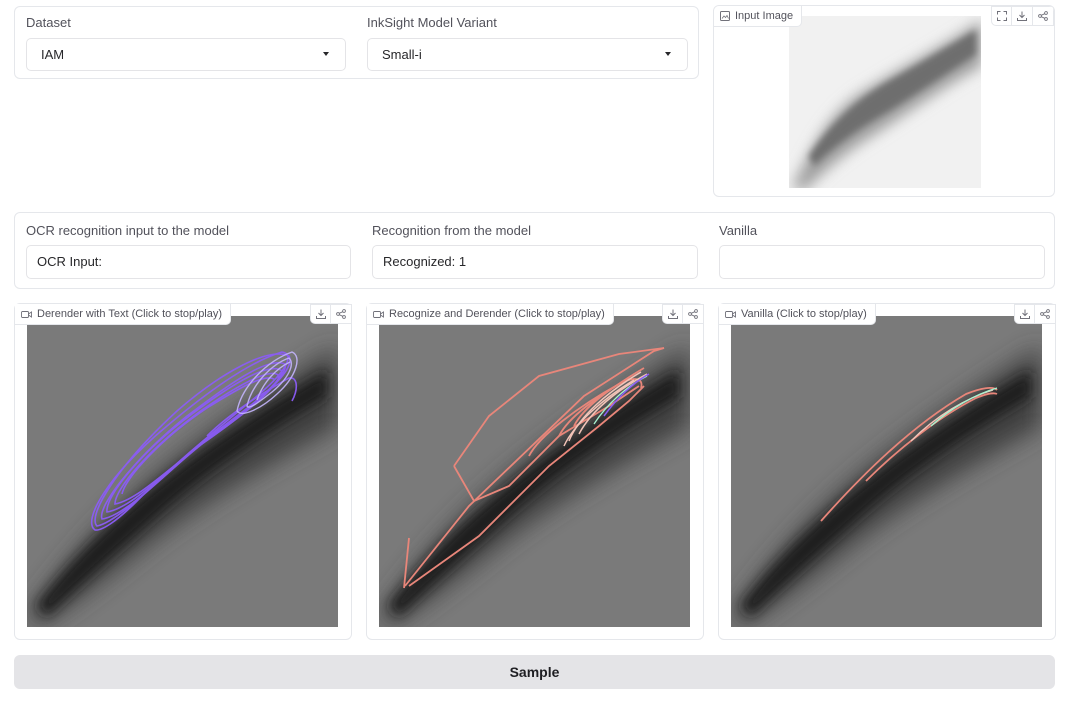  I want to click on recognition-label: Recognition from the model, so click(451, 230).